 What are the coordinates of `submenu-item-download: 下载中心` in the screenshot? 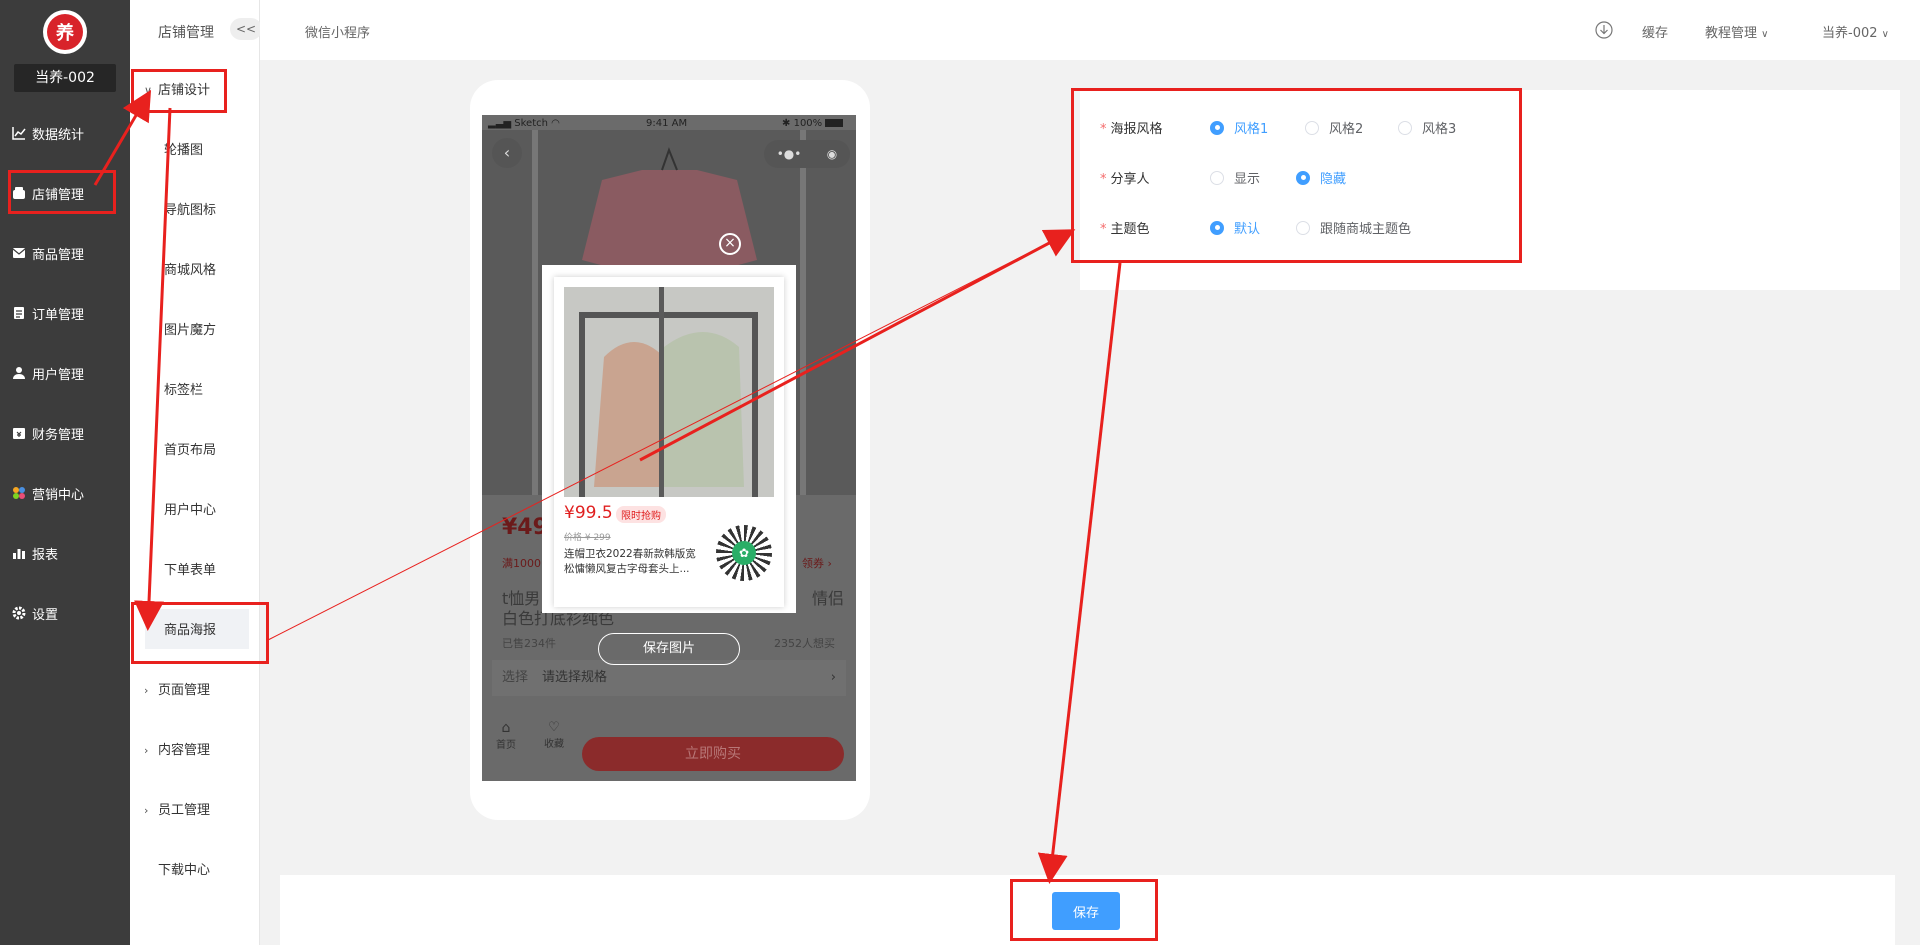 It's located at (195, 871).